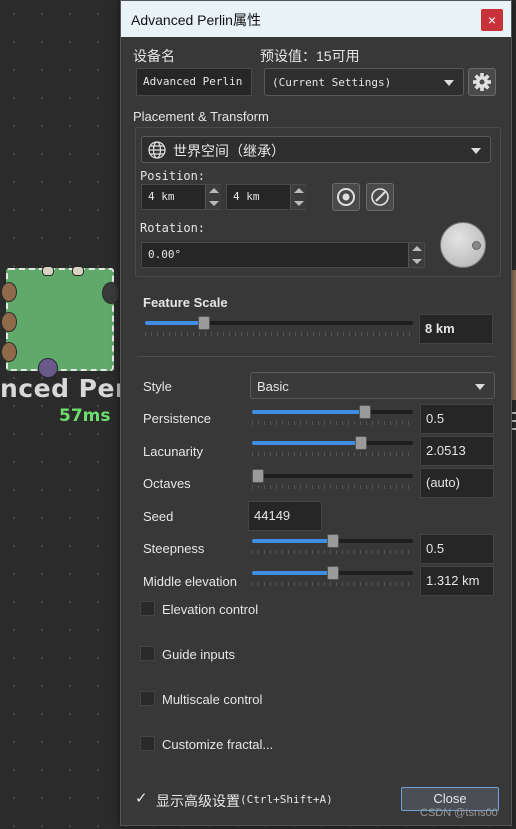 This screenshot has width=516, height=829. I want to click on seed-field: 44149, so click(285, 516).